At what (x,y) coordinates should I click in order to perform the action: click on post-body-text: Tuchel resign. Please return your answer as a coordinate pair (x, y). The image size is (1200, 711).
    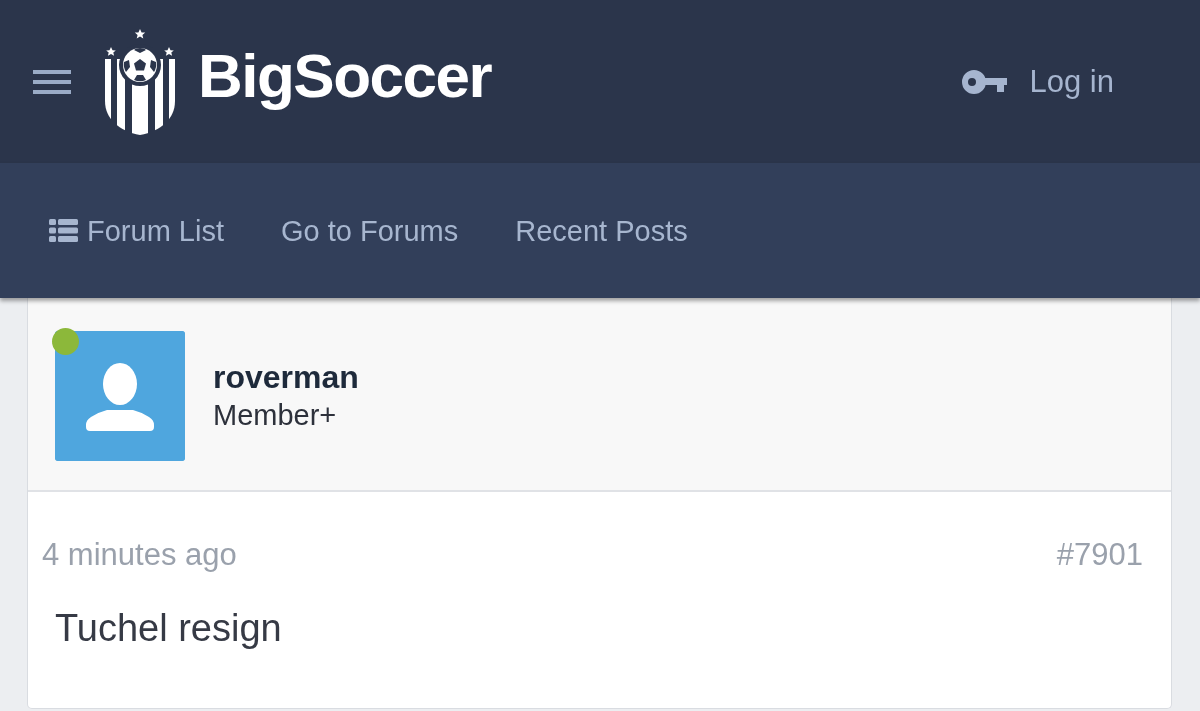
    Looking at the image, I should click on (169, 628).